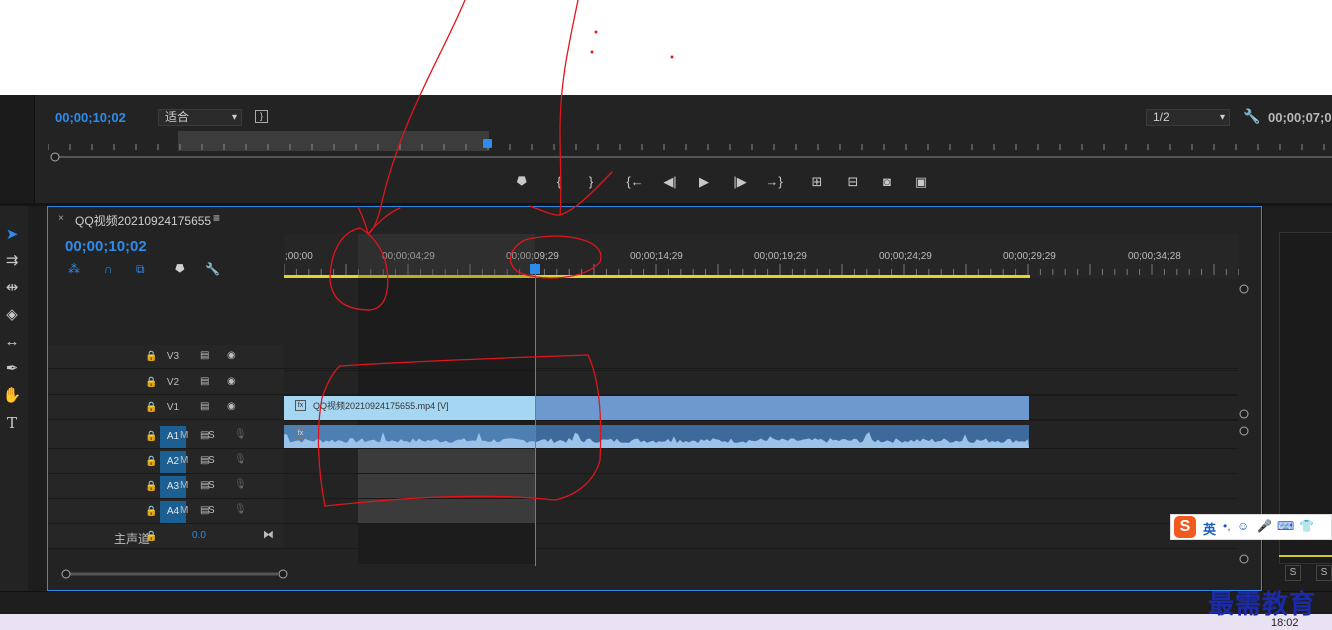 Image resolution: width=1332 pixels, height=630 pixels. What do you see at coordinates (200, 117) in the screenshot?
I see `zoom-level-select: 适合 ▾` at bounding box center [200, 117].